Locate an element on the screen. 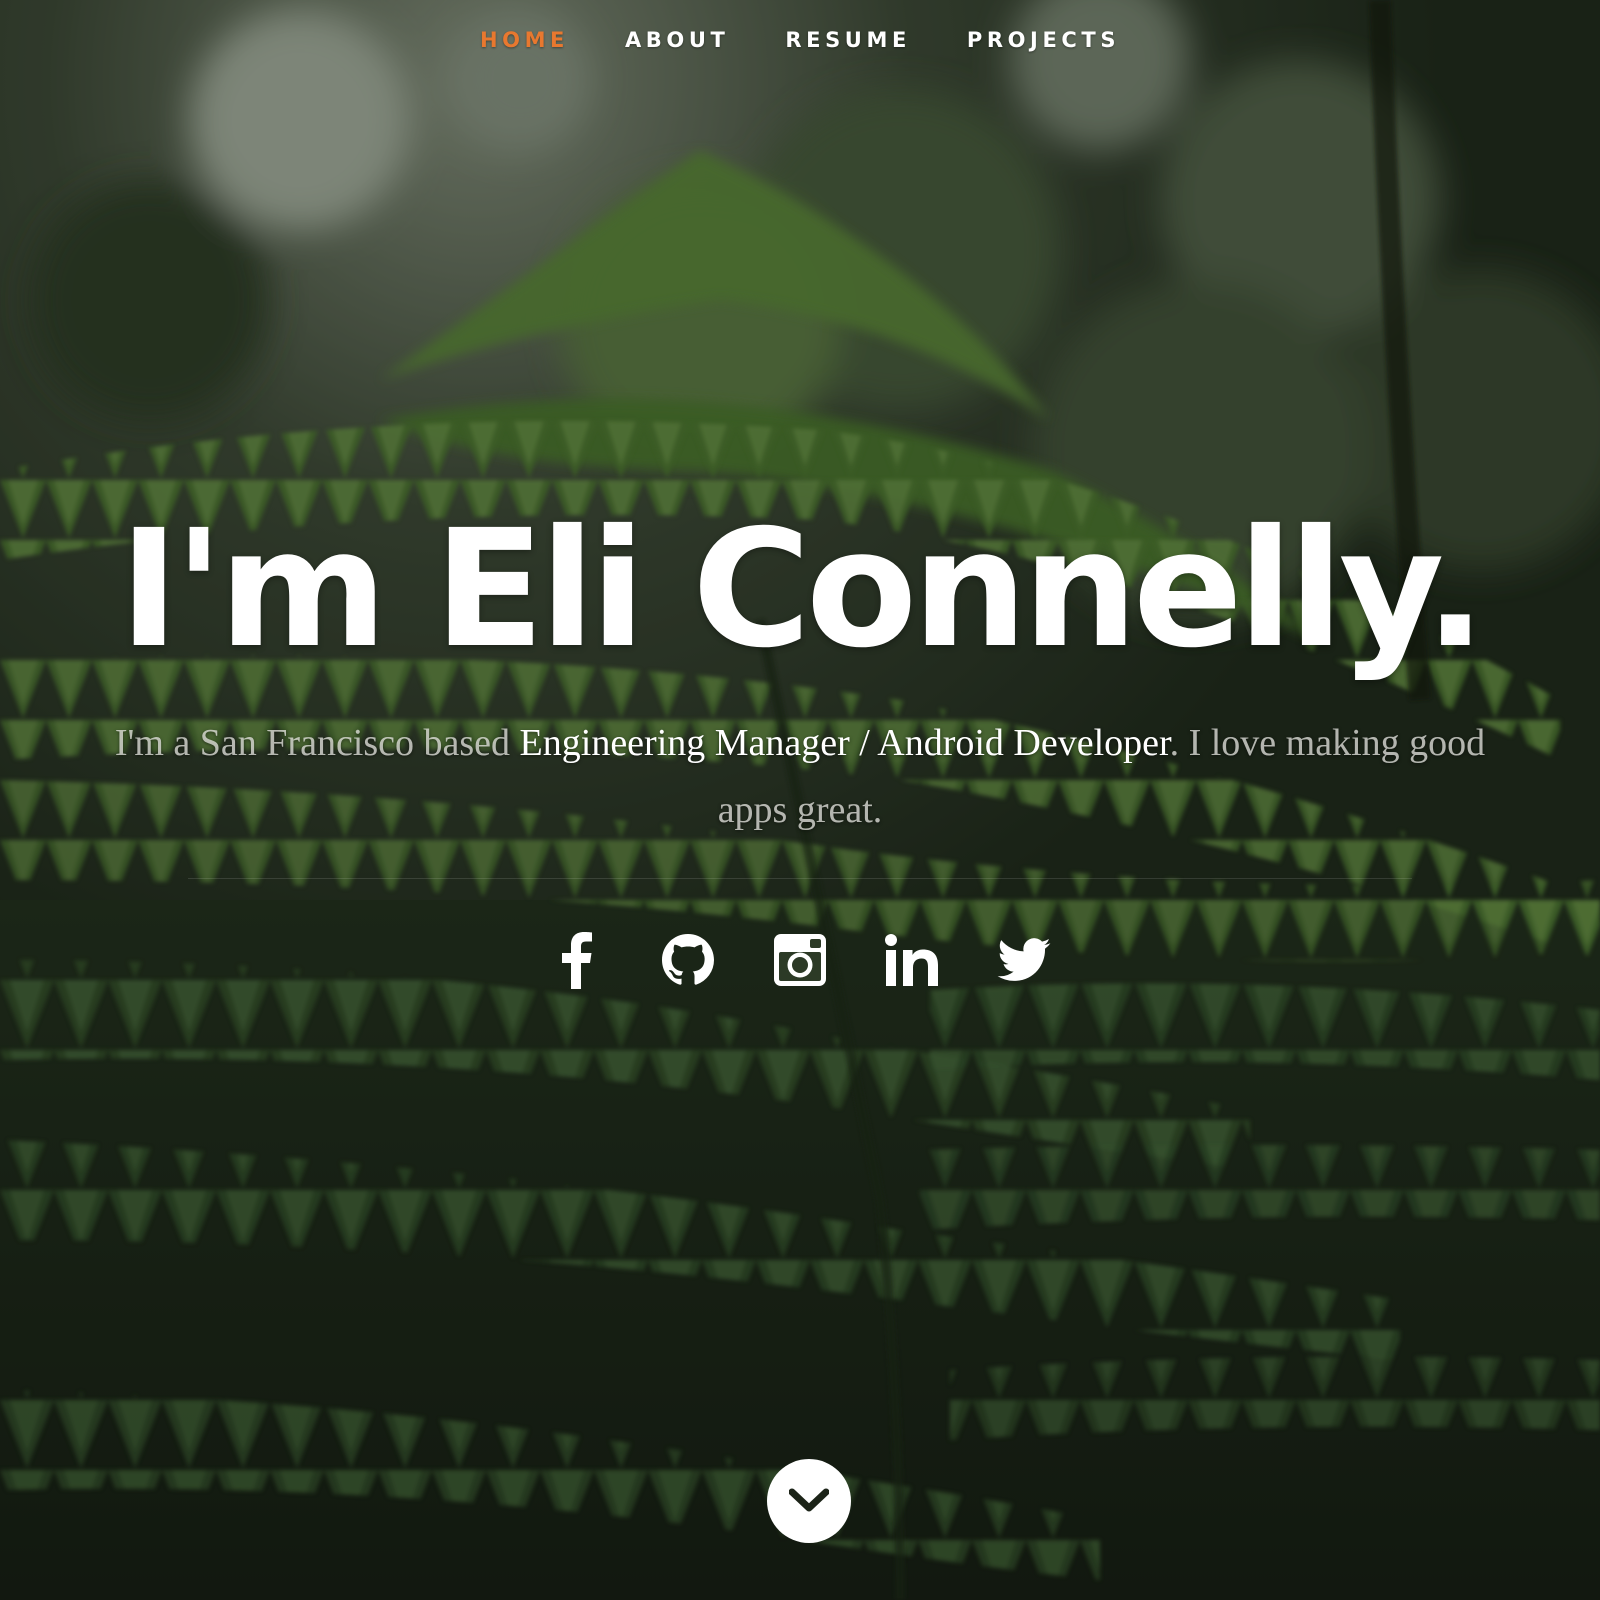  nav-resume: RESUME is located at coordinates (848, 40).